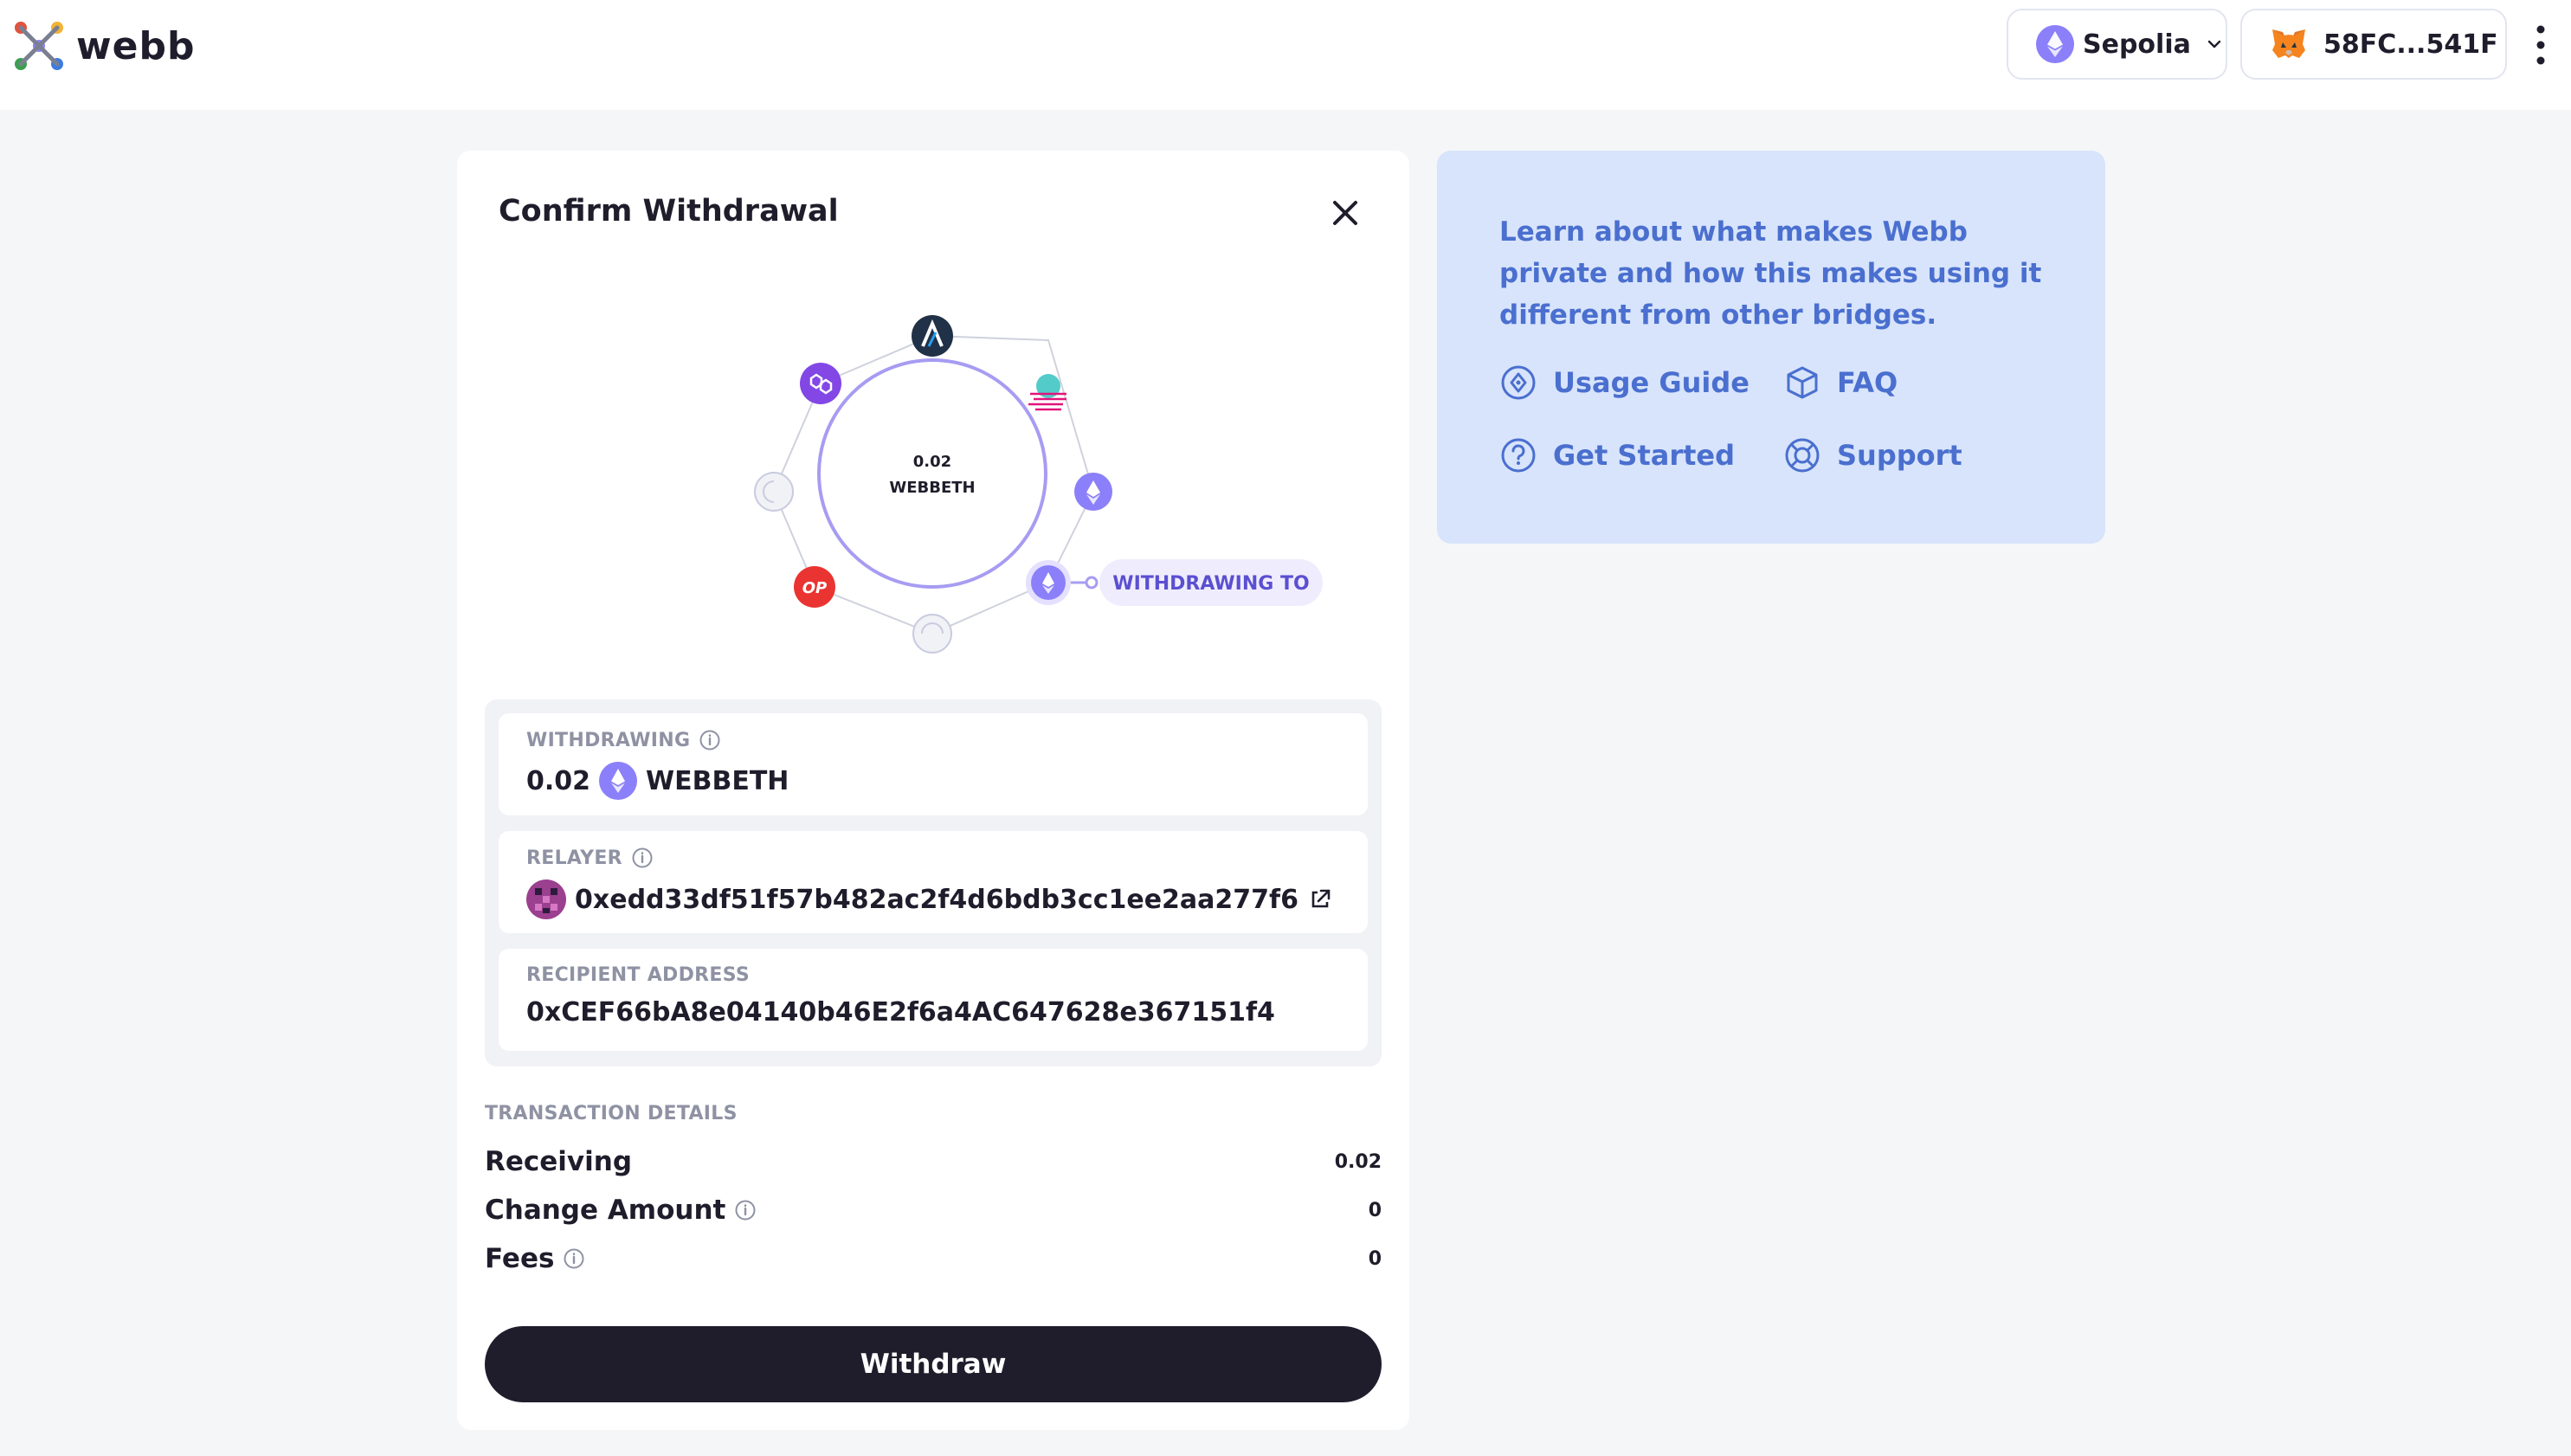  Describe the element at coordinates (2214, 44) in the screenshot. I see `chevron-down-icon` at that location.